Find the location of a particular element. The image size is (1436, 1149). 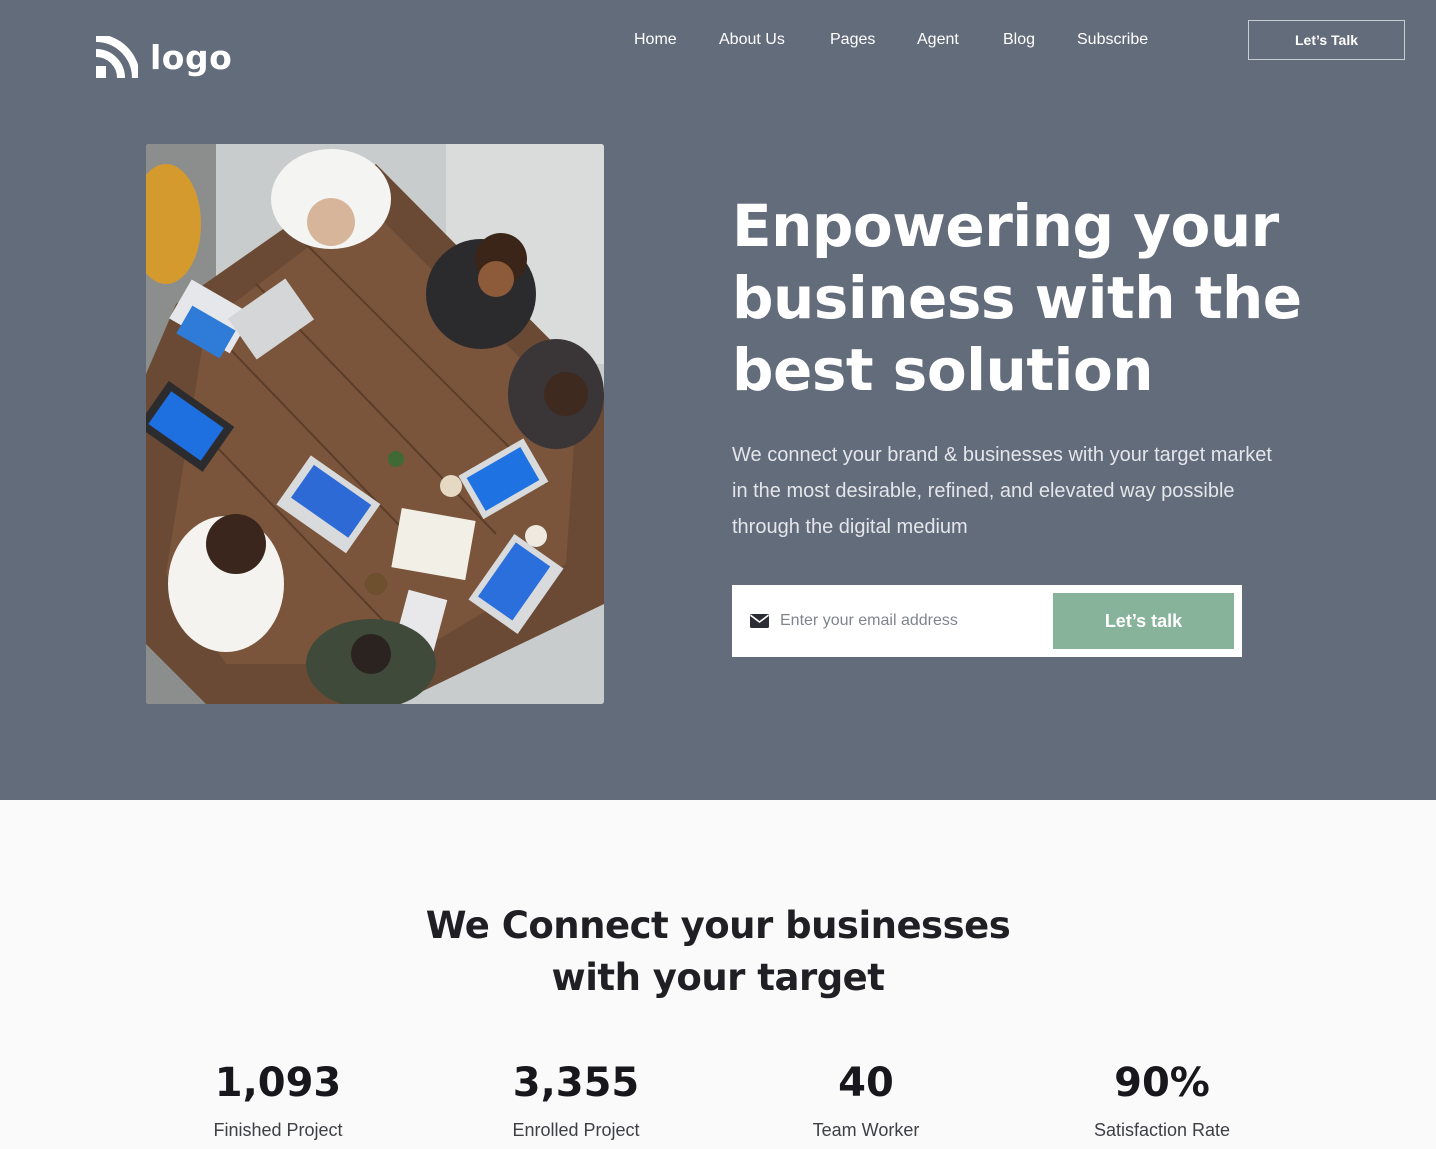

lets-talk-header-button: Let’s Talk is located at coordinates (1326, 40).